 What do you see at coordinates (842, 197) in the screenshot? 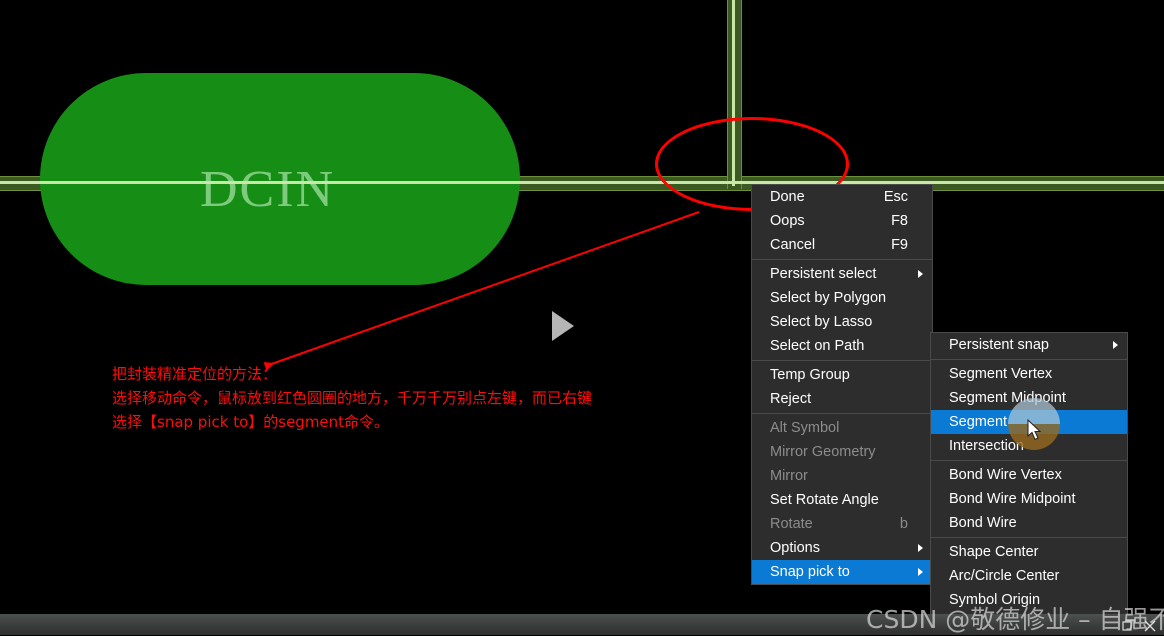
I see `menu-item-done: Done Esc` at bounding box center [842, 197].